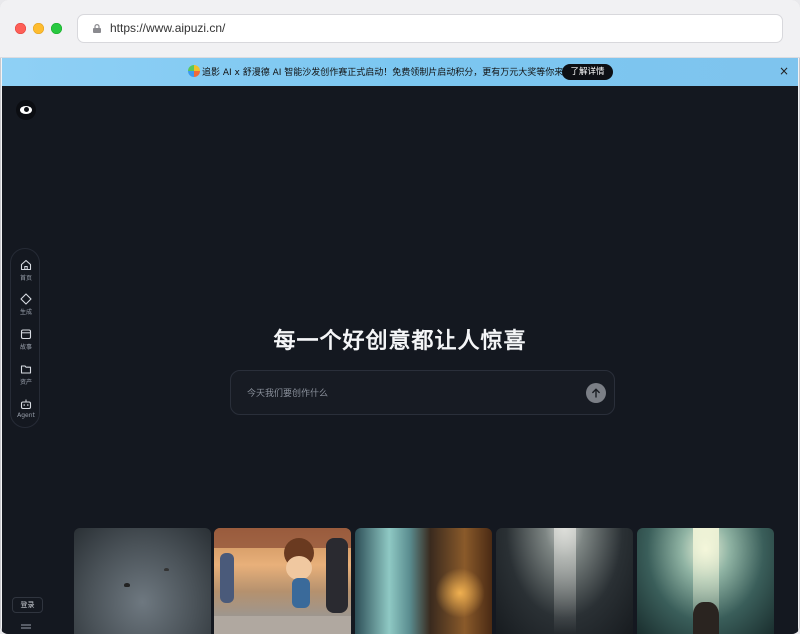  I want to click on sidebar-item-assets: 资产, so click(26, 374).